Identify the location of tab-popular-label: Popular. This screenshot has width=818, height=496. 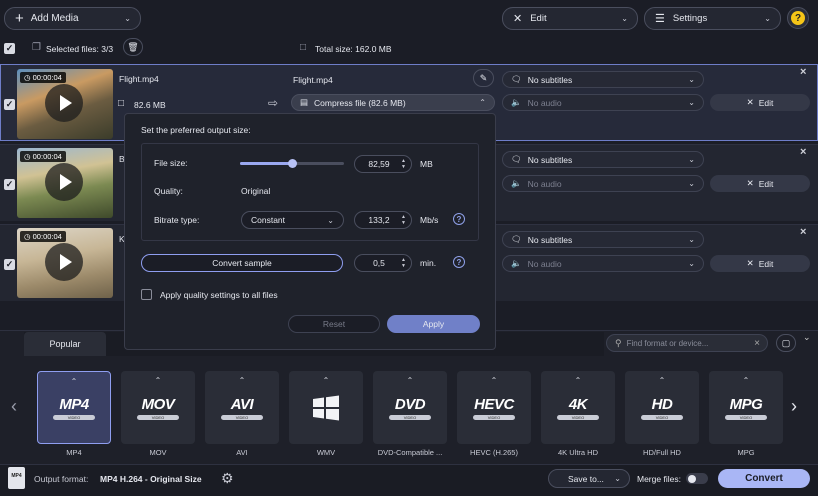
(65, 344).